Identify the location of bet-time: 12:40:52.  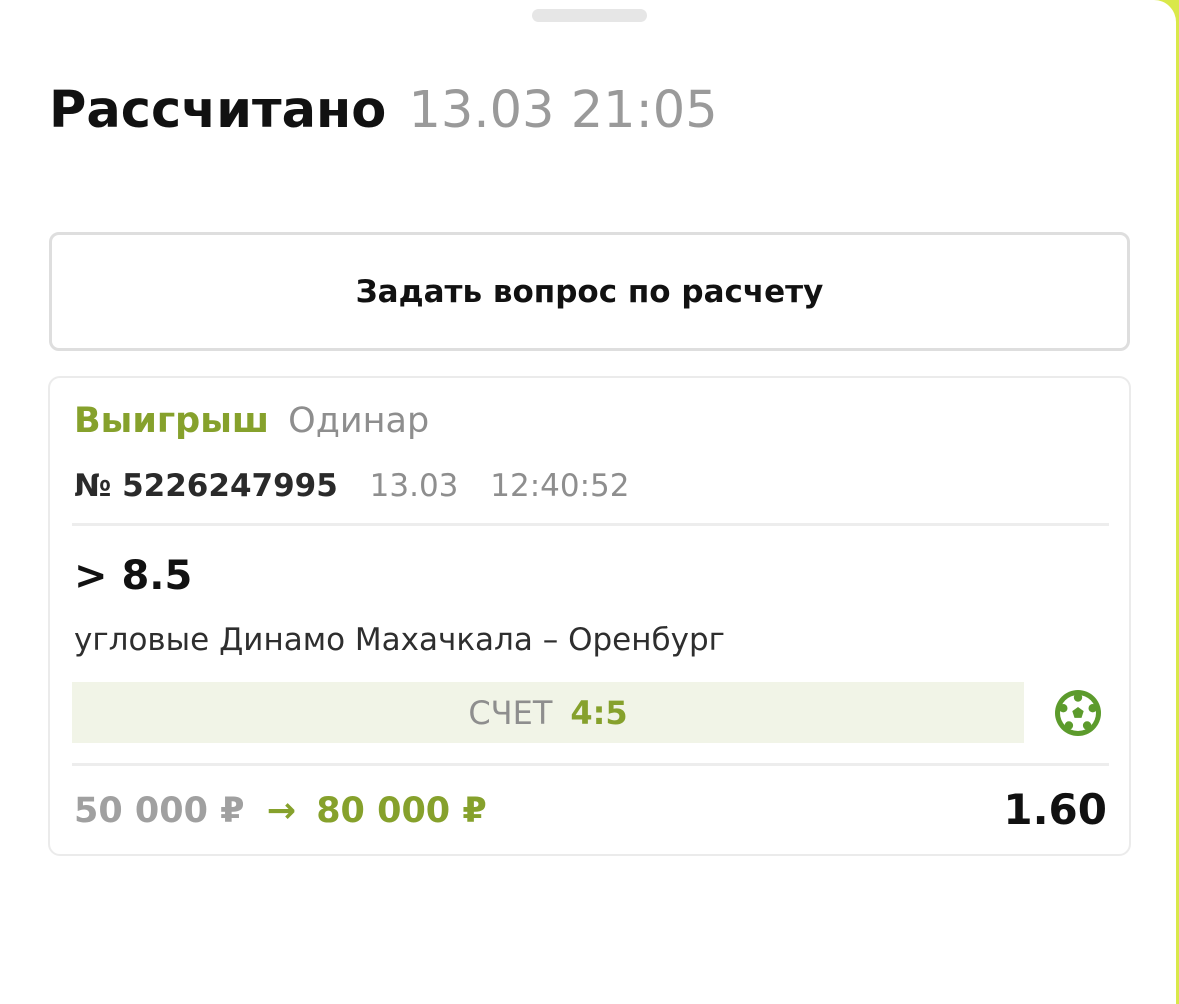
(560, 486).